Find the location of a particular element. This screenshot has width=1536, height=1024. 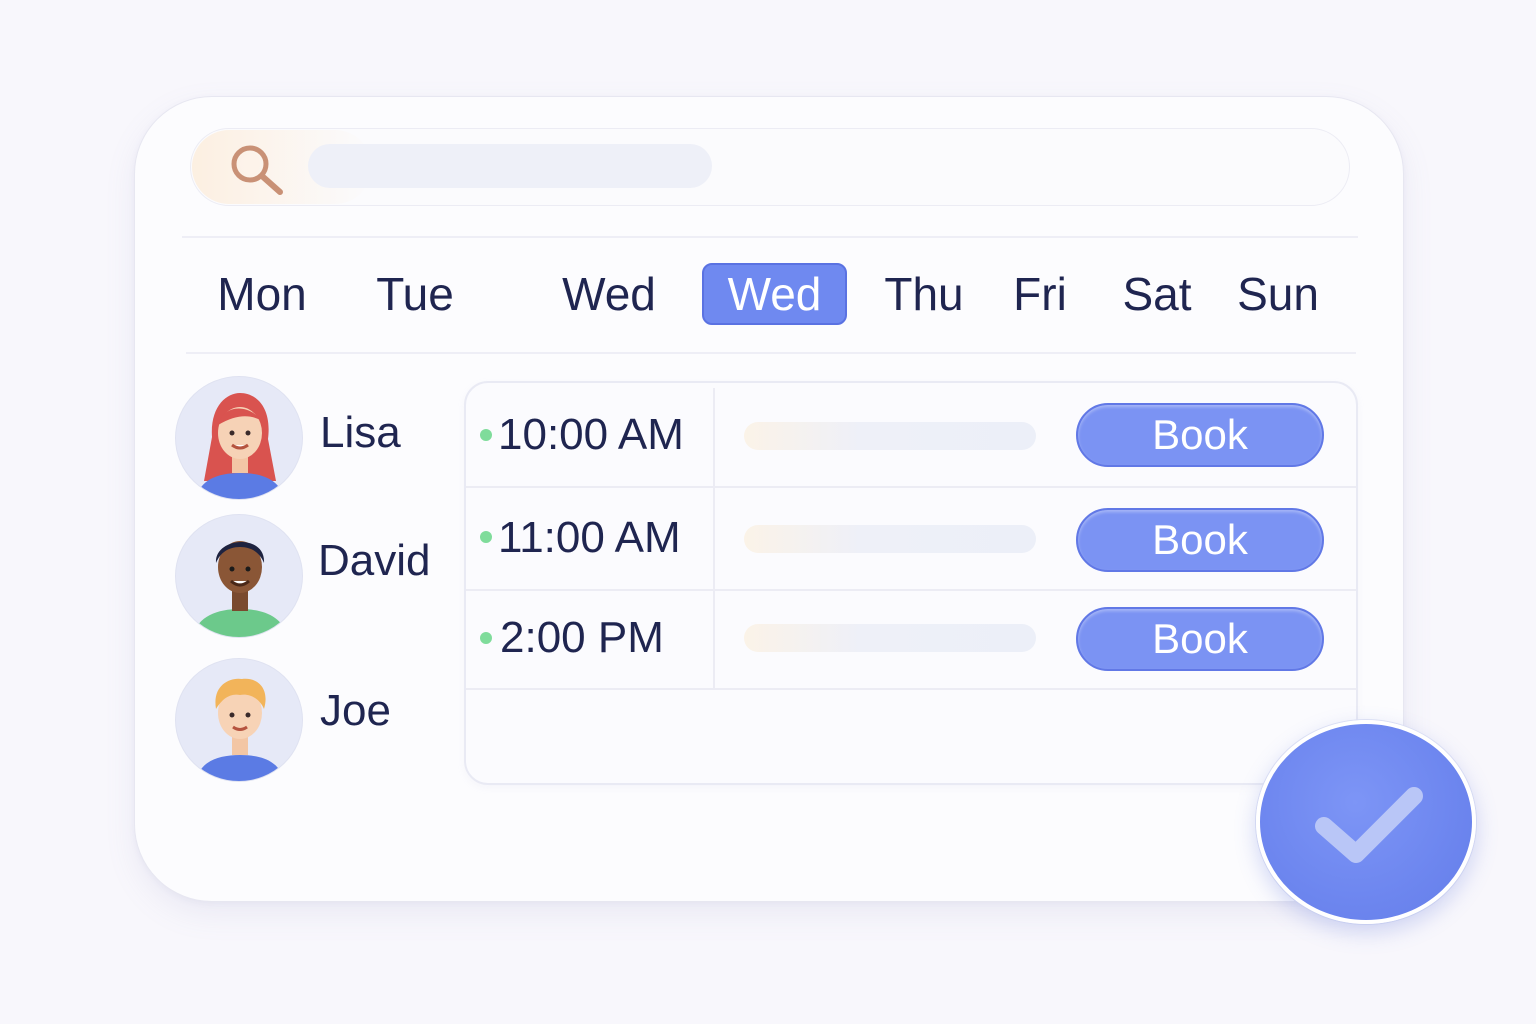

confirm-button is located at coordinates (1366, 822).